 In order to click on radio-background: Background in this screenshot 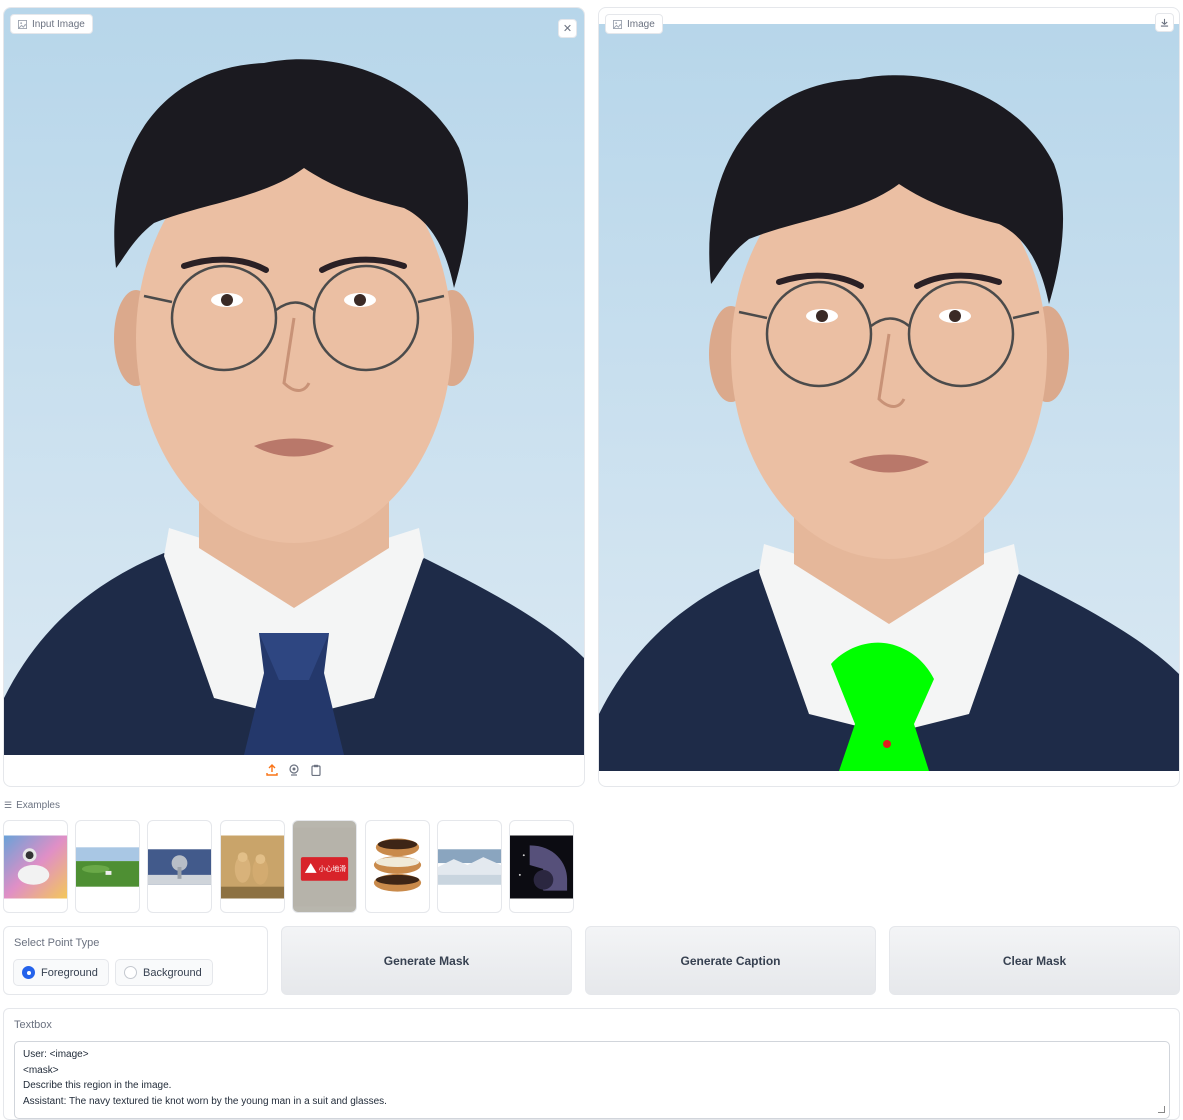, I will do `click(164, 972)`.